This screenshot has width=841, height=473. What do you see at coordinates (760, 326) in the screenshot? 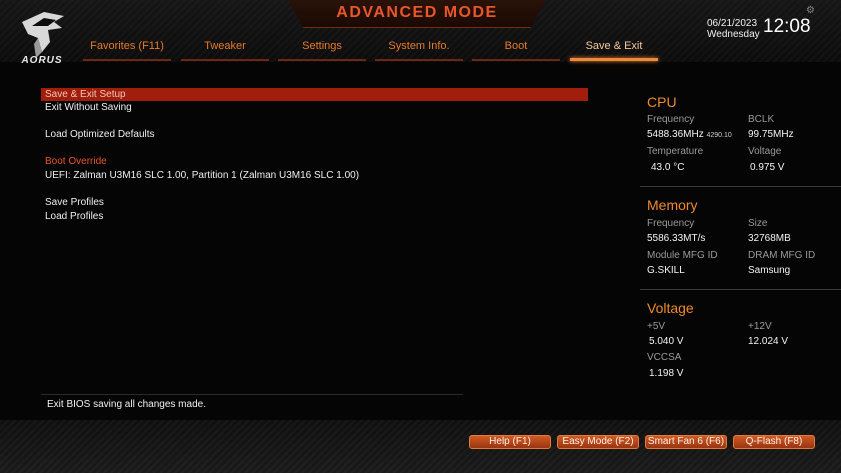
I see `p12v-label: +12V` at bounding box center [760, 326].